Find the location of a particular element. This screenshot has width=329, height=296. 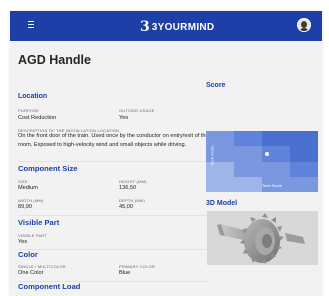

primary-color-value: Blue is located at coordinates (125, 273).